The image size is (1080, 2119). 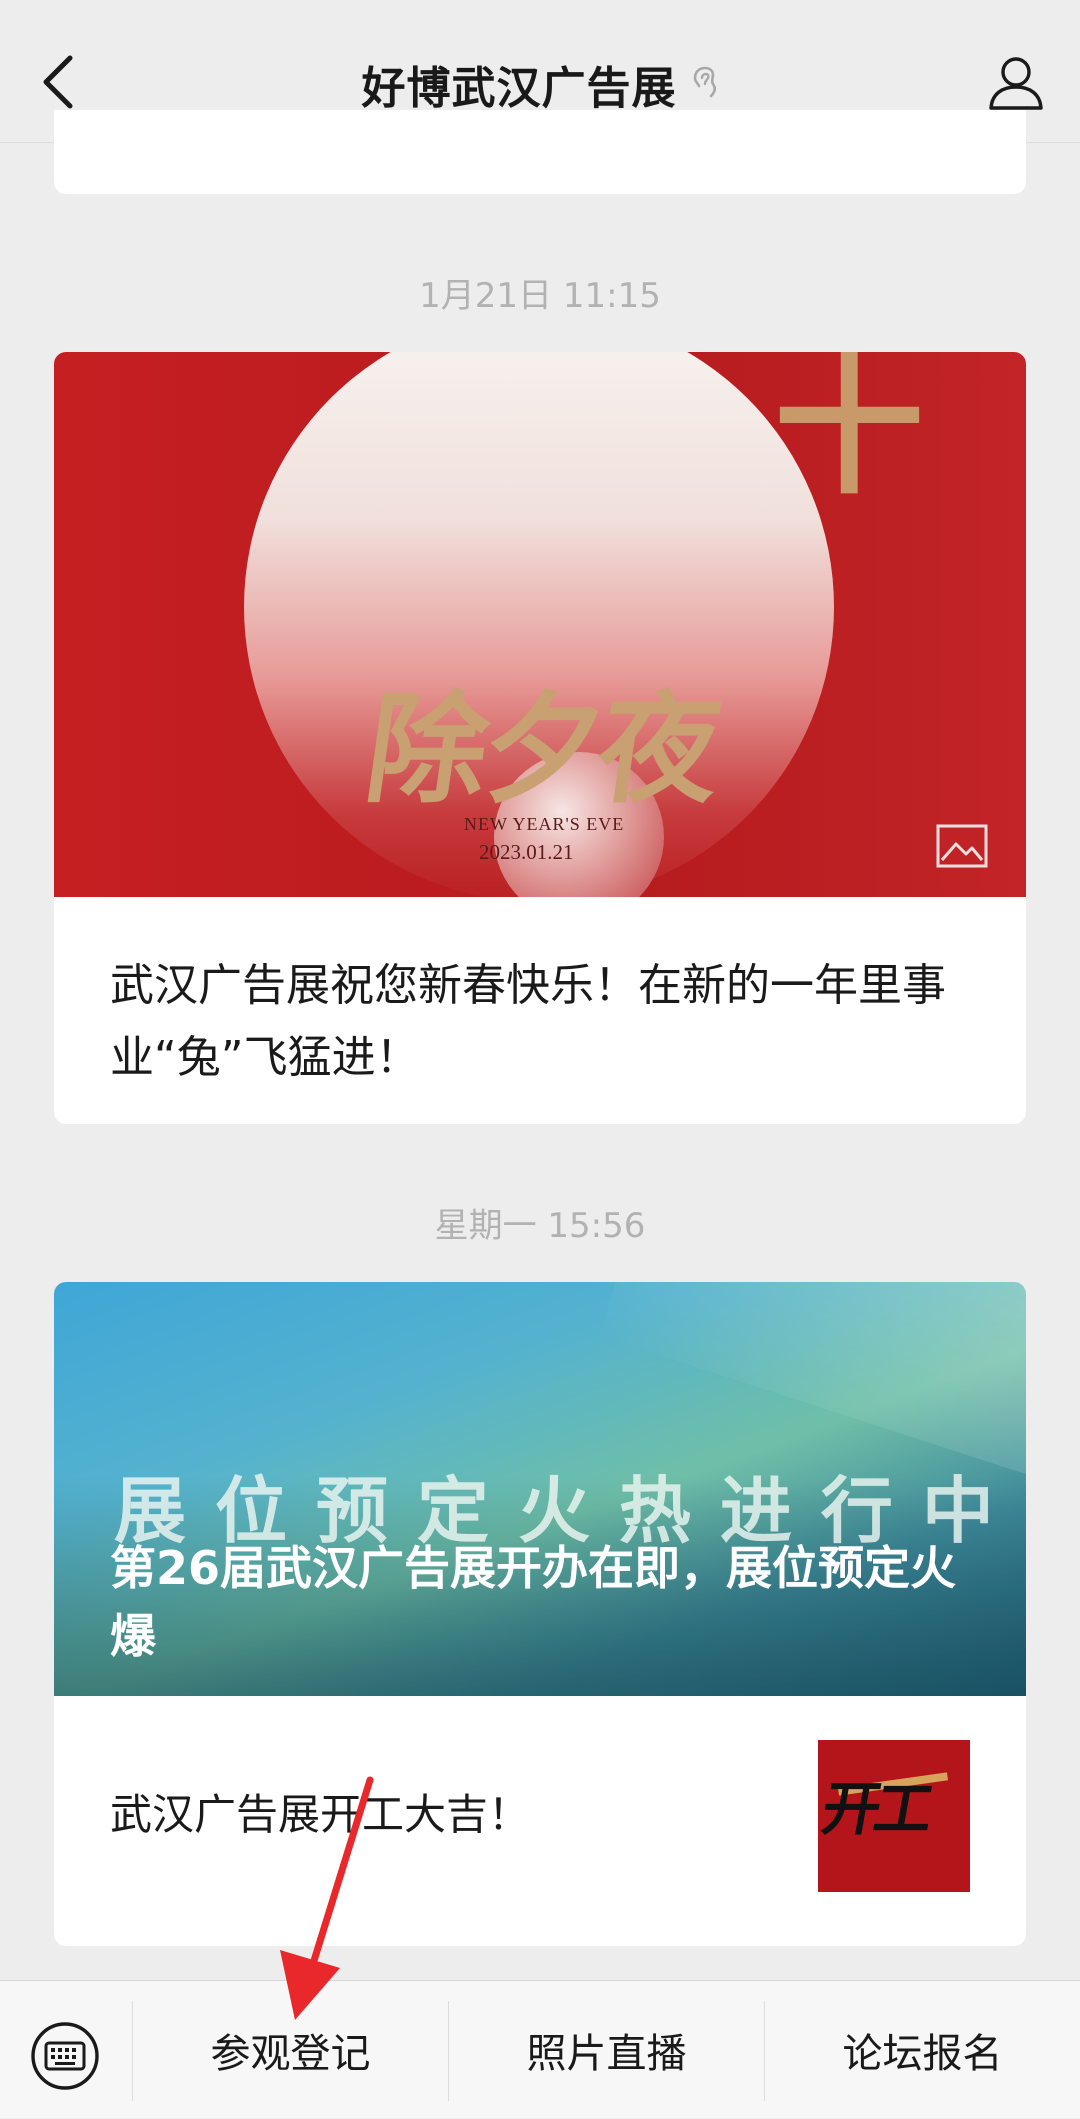 What do you see at coordinates (65, 2056) in the screenshot?
I see `keyboard-icon` at bounding box center [65, 2056].